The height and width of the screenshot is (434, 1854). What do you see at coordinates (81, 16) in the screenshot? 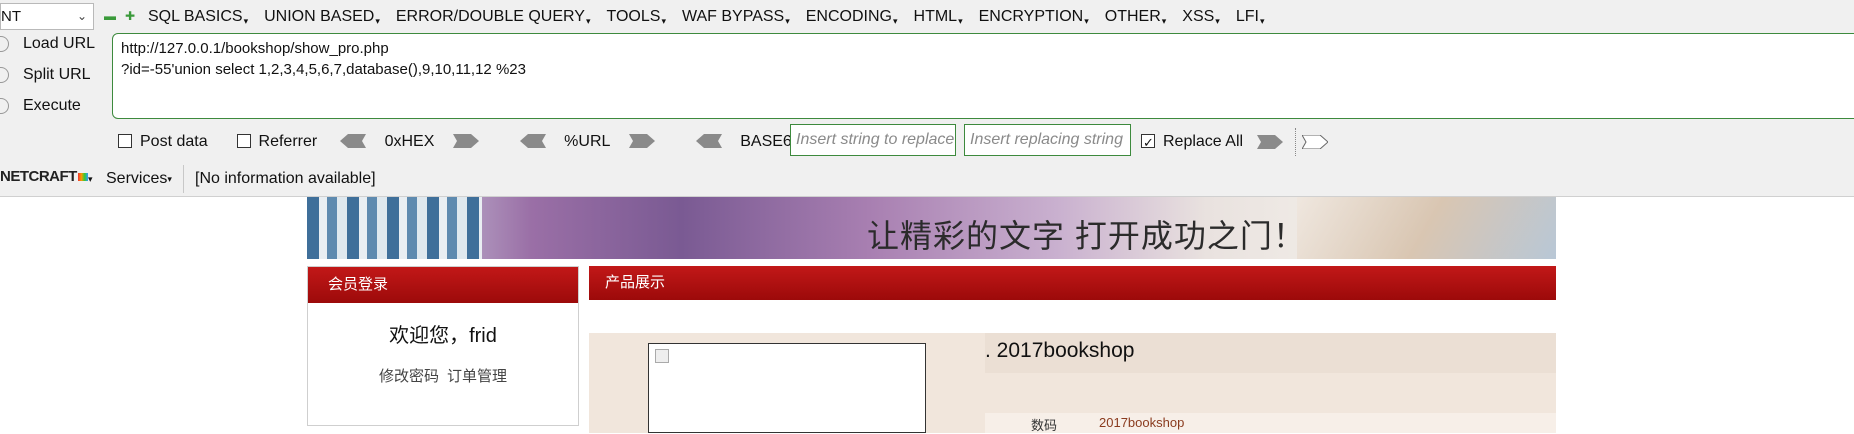
I see `chevron-down-icon: ⌄` at bounding box center [81, 16].